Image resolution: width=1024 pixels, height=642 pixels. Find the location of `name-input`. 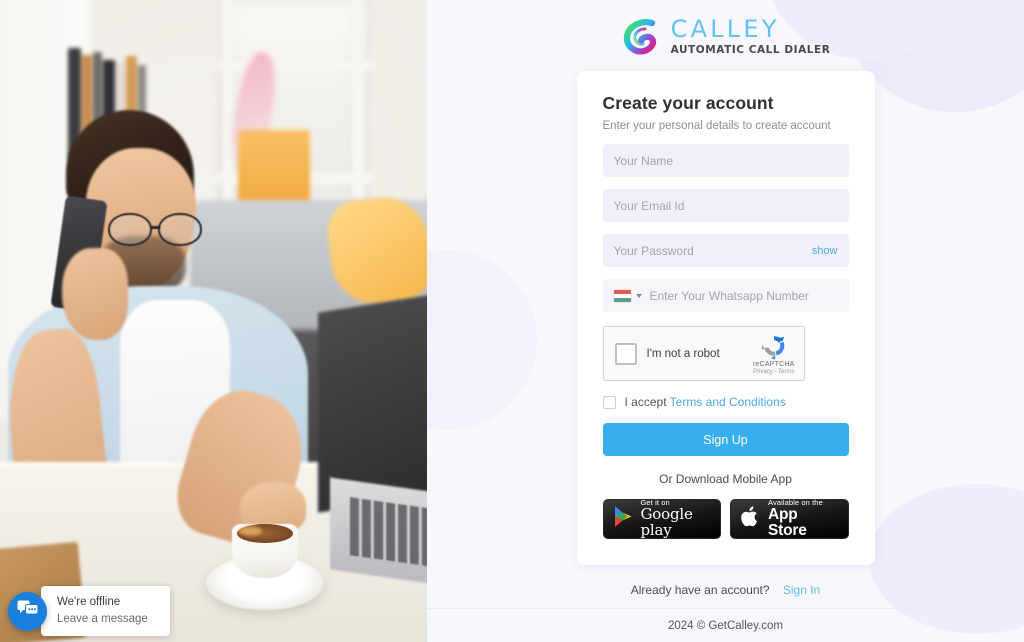

name-input is located at coordinates (725, 160).